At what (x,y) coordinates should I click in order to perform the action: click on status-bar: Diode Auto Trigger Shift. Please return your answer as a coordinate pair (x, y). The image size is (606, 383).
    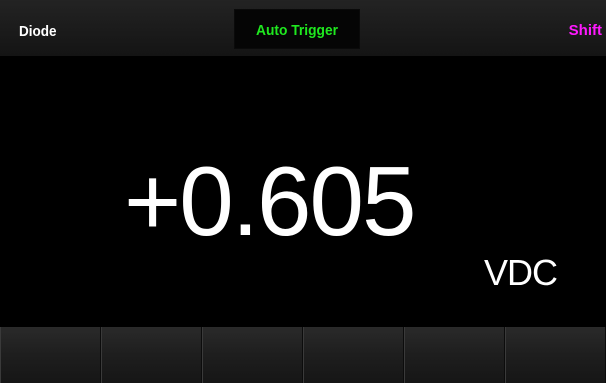
    Looking at the image, I should click on (303, 28).